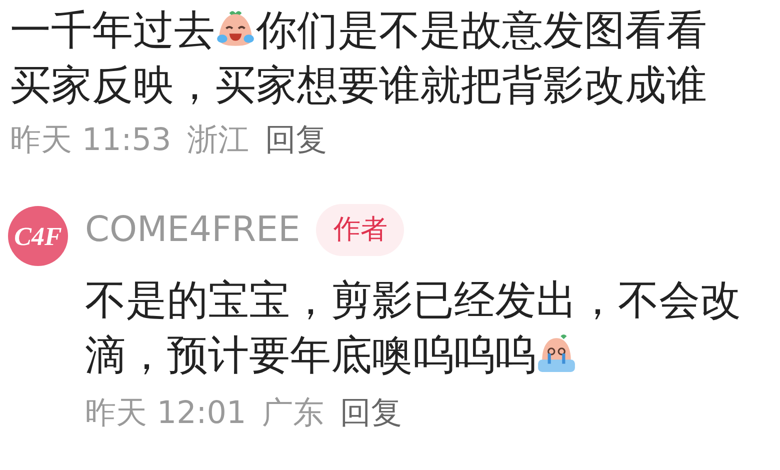 Image resolution: width=780 pixels, height=470 pixels. I want to click on timestamp: 昨天 11:53, so click(91, 140).